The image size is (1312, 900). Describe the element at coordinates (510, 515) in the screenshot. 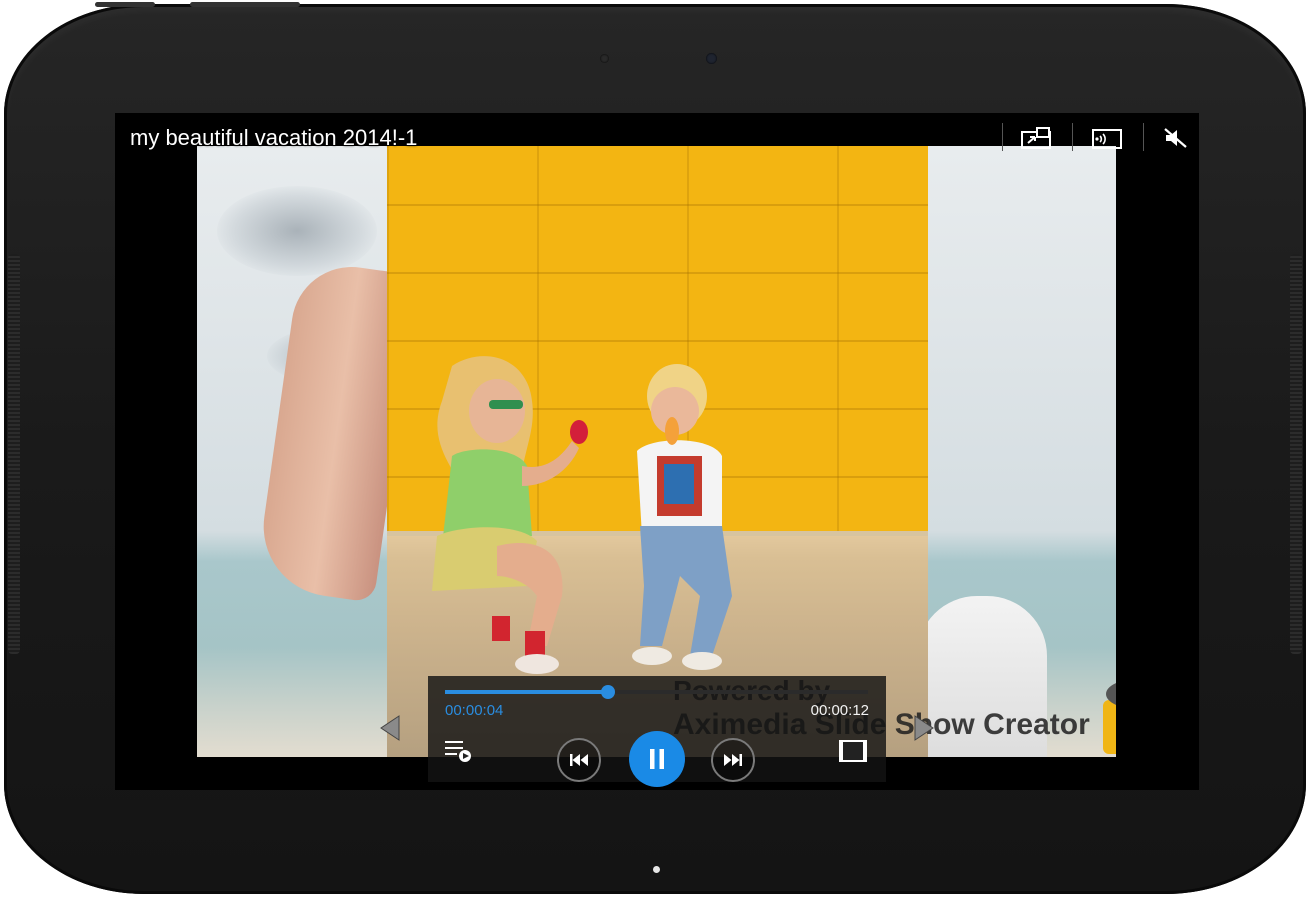

I see `girl-figure` at that location.